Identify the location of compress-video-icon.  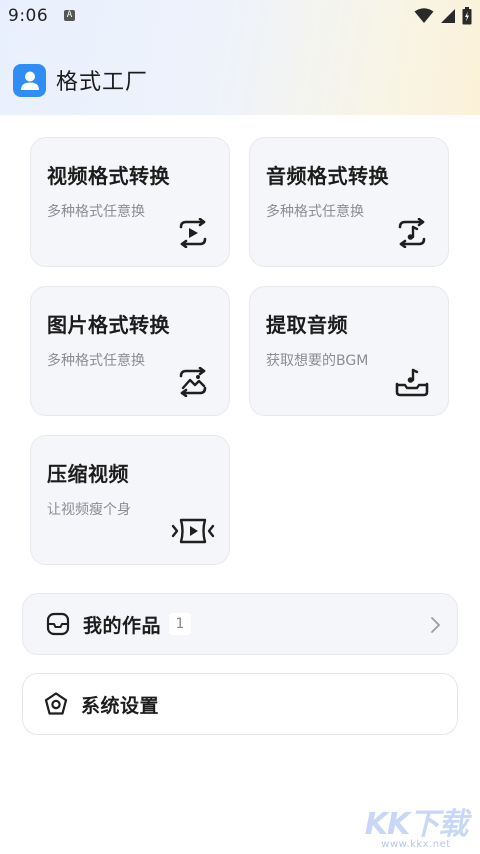
(193, 531).